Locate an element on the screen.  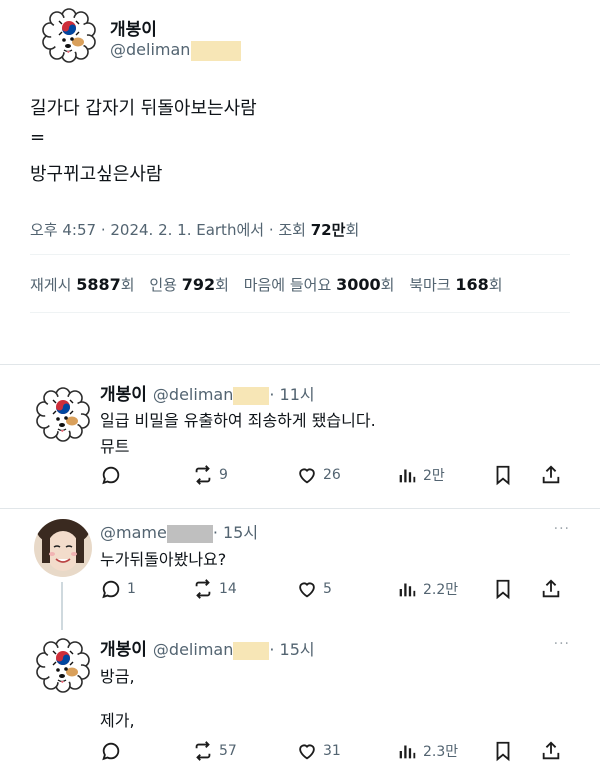
thread-connector is located at coordinates (62, 606).